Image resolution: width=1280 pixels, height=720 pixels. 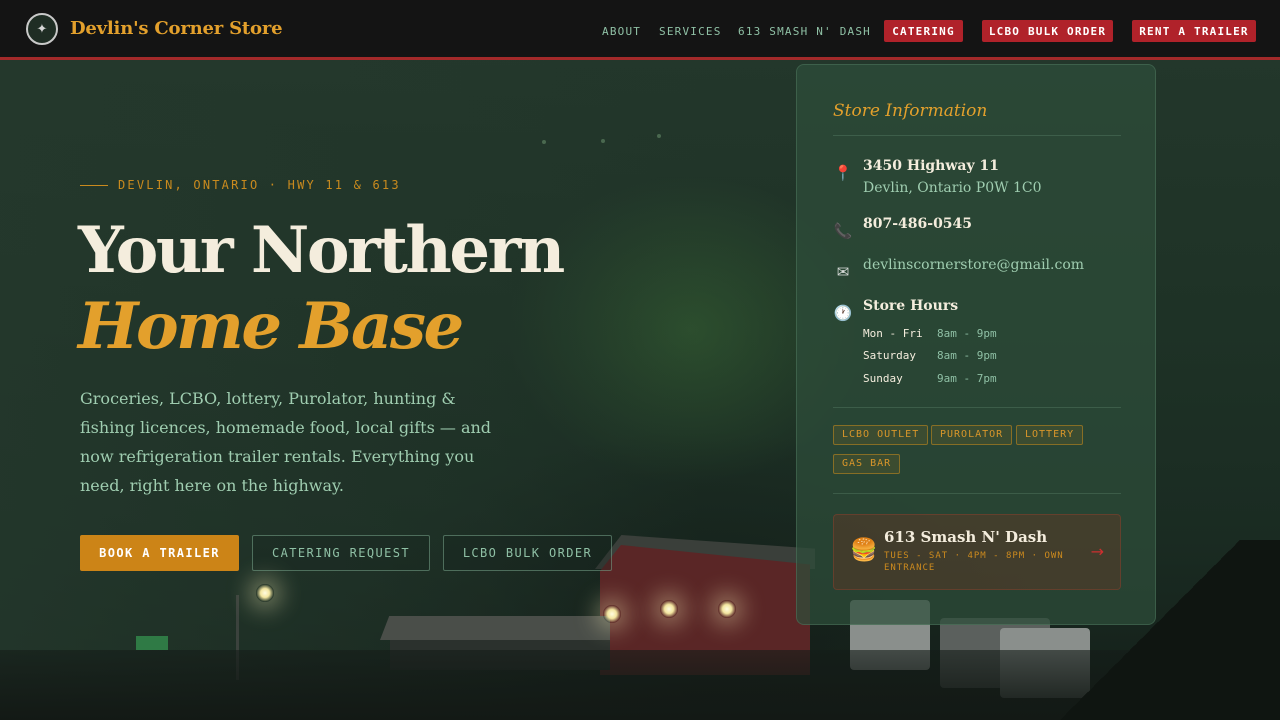 What do you see at coordinates (690, 31) in the screenshot?
I see `nav-link-services: SERVICES` at bounding box center [690, 31].